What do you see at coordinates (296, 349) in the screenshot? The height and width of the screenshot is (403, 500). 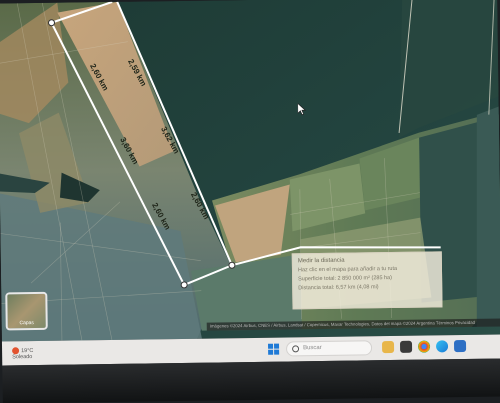 I see `search-icon` at bounding box center [296, 349].